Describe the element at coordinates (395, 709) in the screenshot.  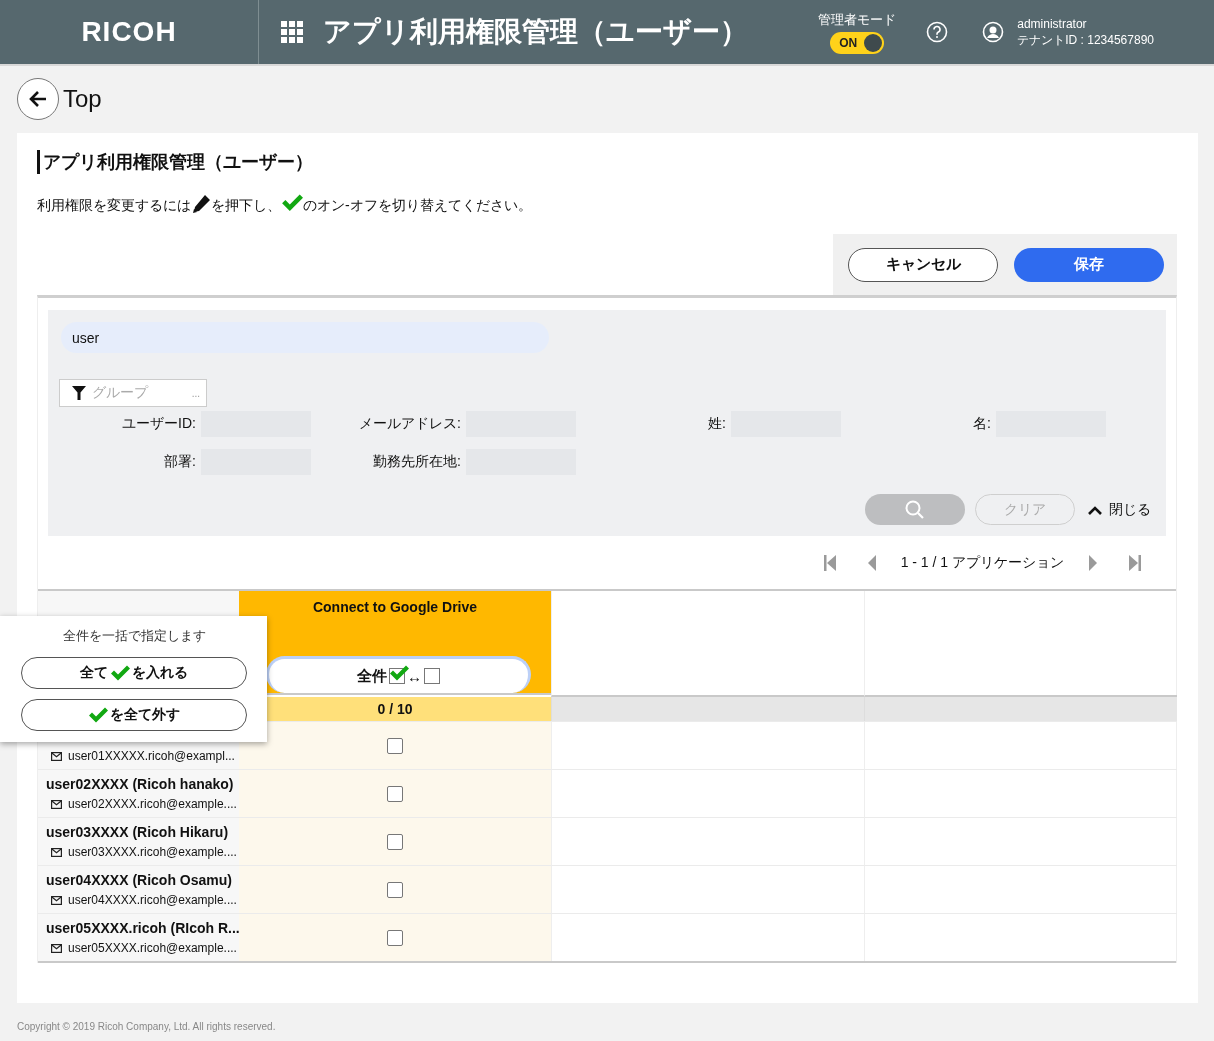
I see `selection-count: 0 / 10` at that location.